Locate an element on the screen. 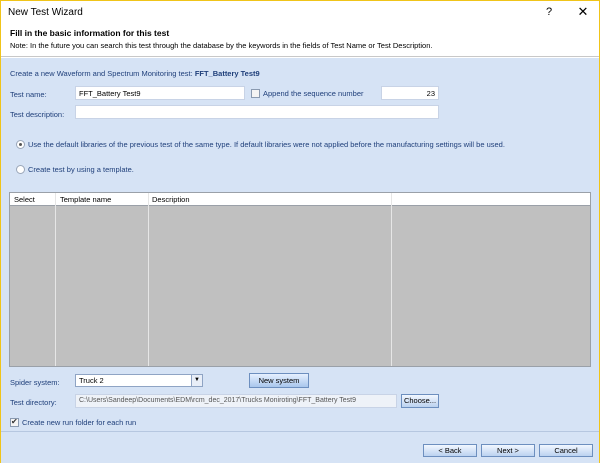 The width and height of the screenshot is (600, 463). run-folder-checkbox is located at coordinates (14, 422).